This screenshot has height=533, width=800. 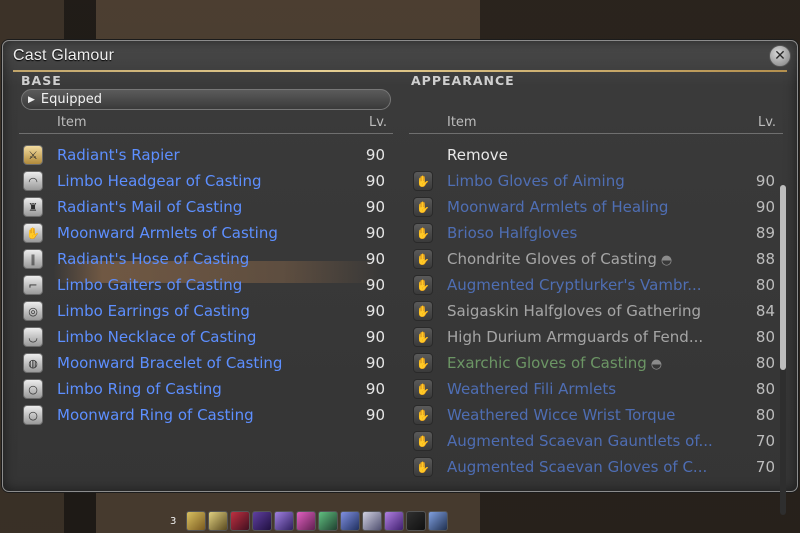 What do you see at coordinates (552, 259) in the screenshot?
I see `appearance-item-name-text: Chondrite Gloves of Casting` at bounding box center [552, 259].